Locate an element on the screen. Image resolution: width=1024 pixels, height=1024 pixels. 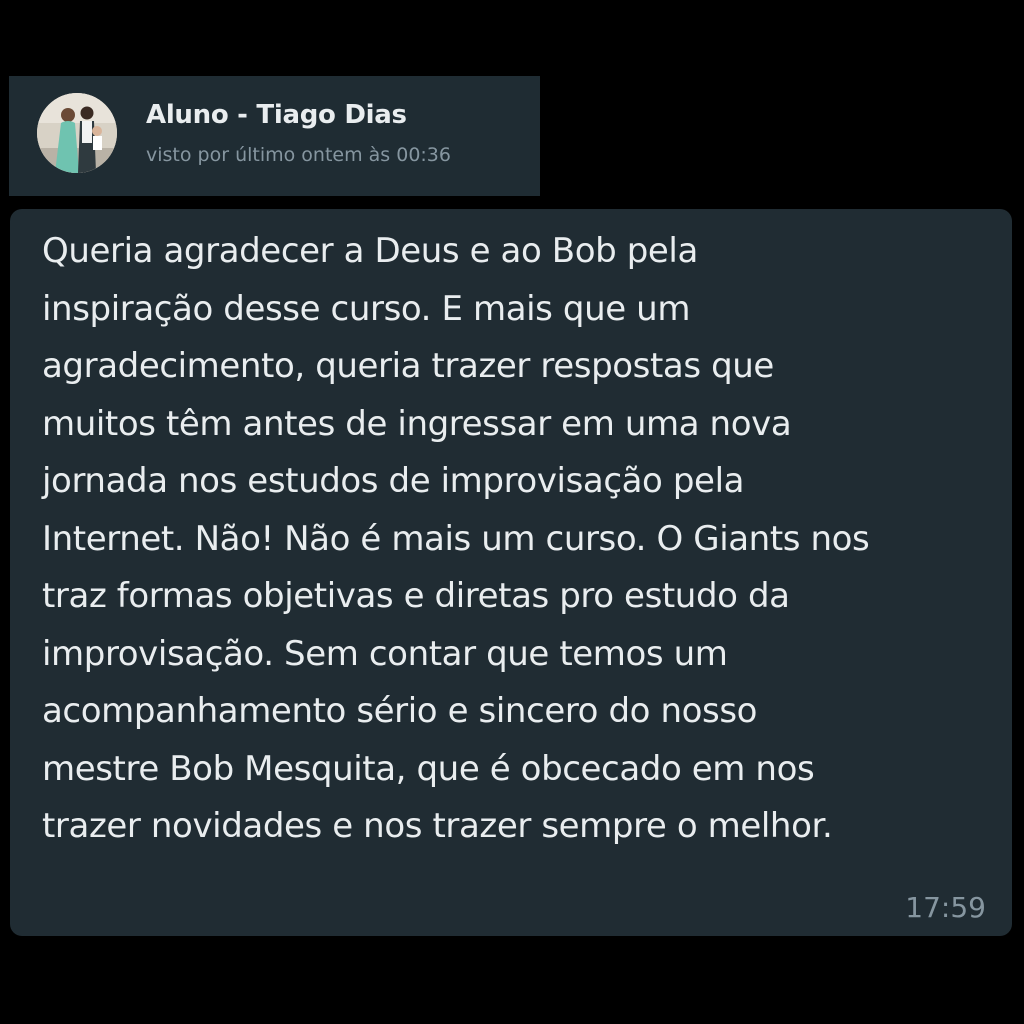
last-seen-status: visto por último ontem às 00:36 is located at coordinates (298, 155).